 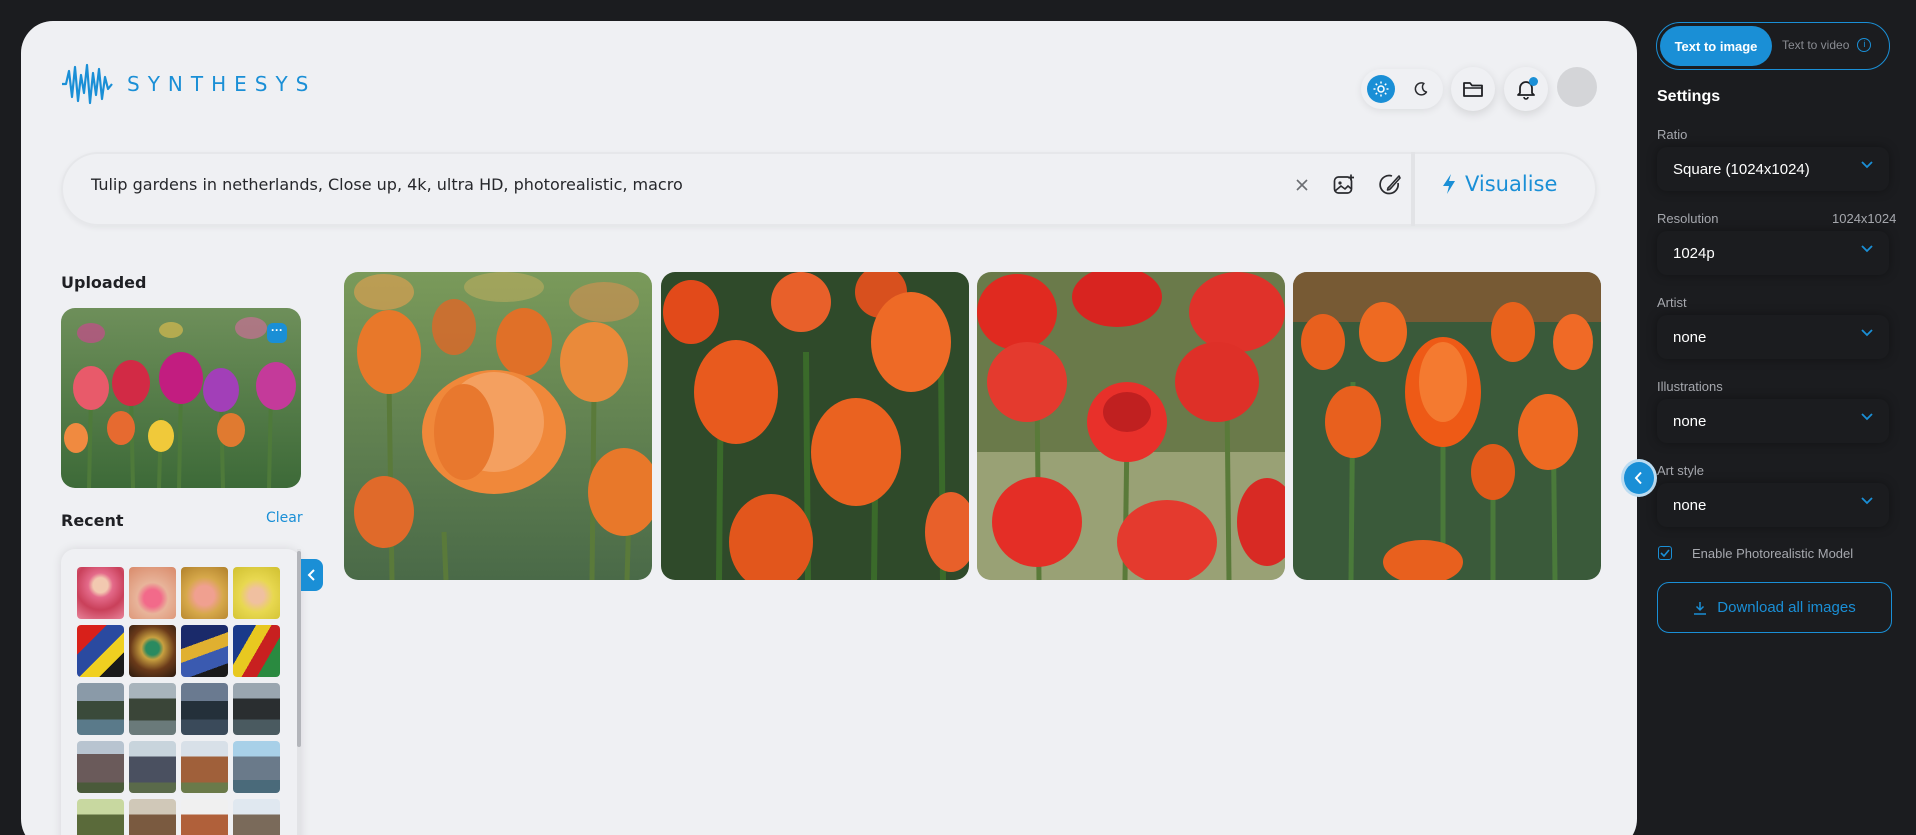 What do you see at coordinates (1402, 89) in the screenshot?
I see `theme-toggle` at bounding box center [1402, 89].